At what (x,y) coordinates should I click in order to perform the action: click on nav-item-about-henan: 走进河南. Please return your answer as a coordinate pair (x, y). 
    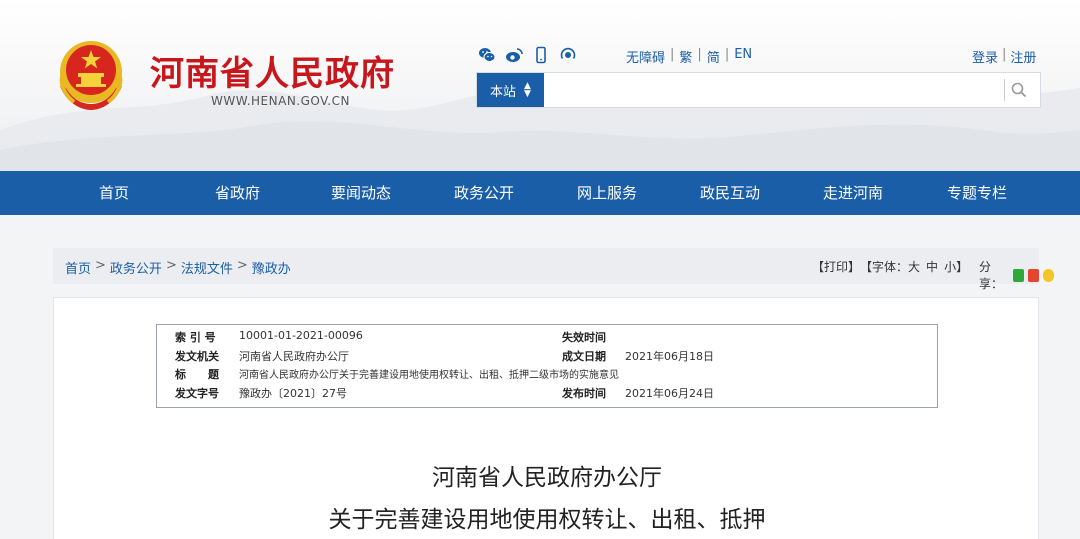
    Looking at the image, I should click on (853, 193).